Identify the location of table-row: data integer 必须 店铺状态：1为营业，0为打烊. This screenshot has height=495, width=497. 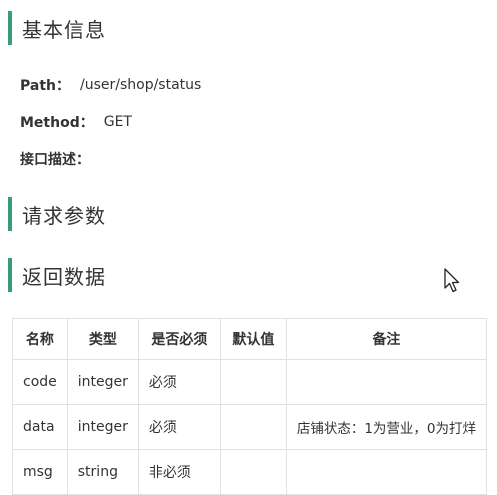
(250, 427).